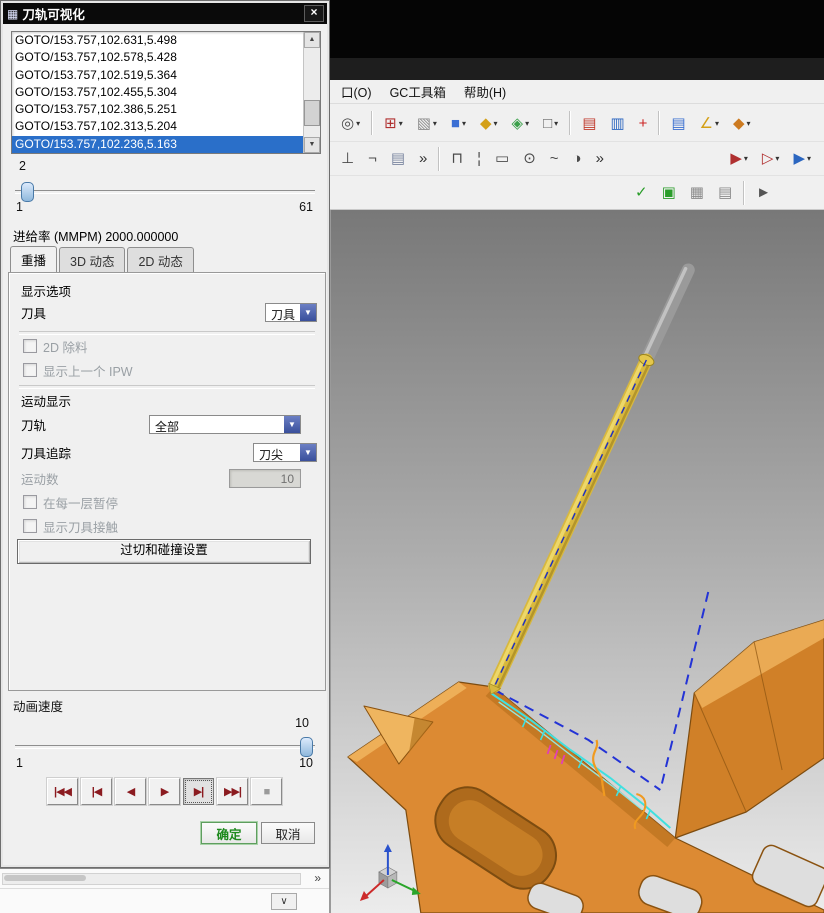 Image resolution: width=824 pixels, height=913 pixels. What do you see at coordinates (157, 109) in the screenshot?
I see `goto-list-item: GOTO/153.757,102.386,5.251` at bounding box center [157, 109].